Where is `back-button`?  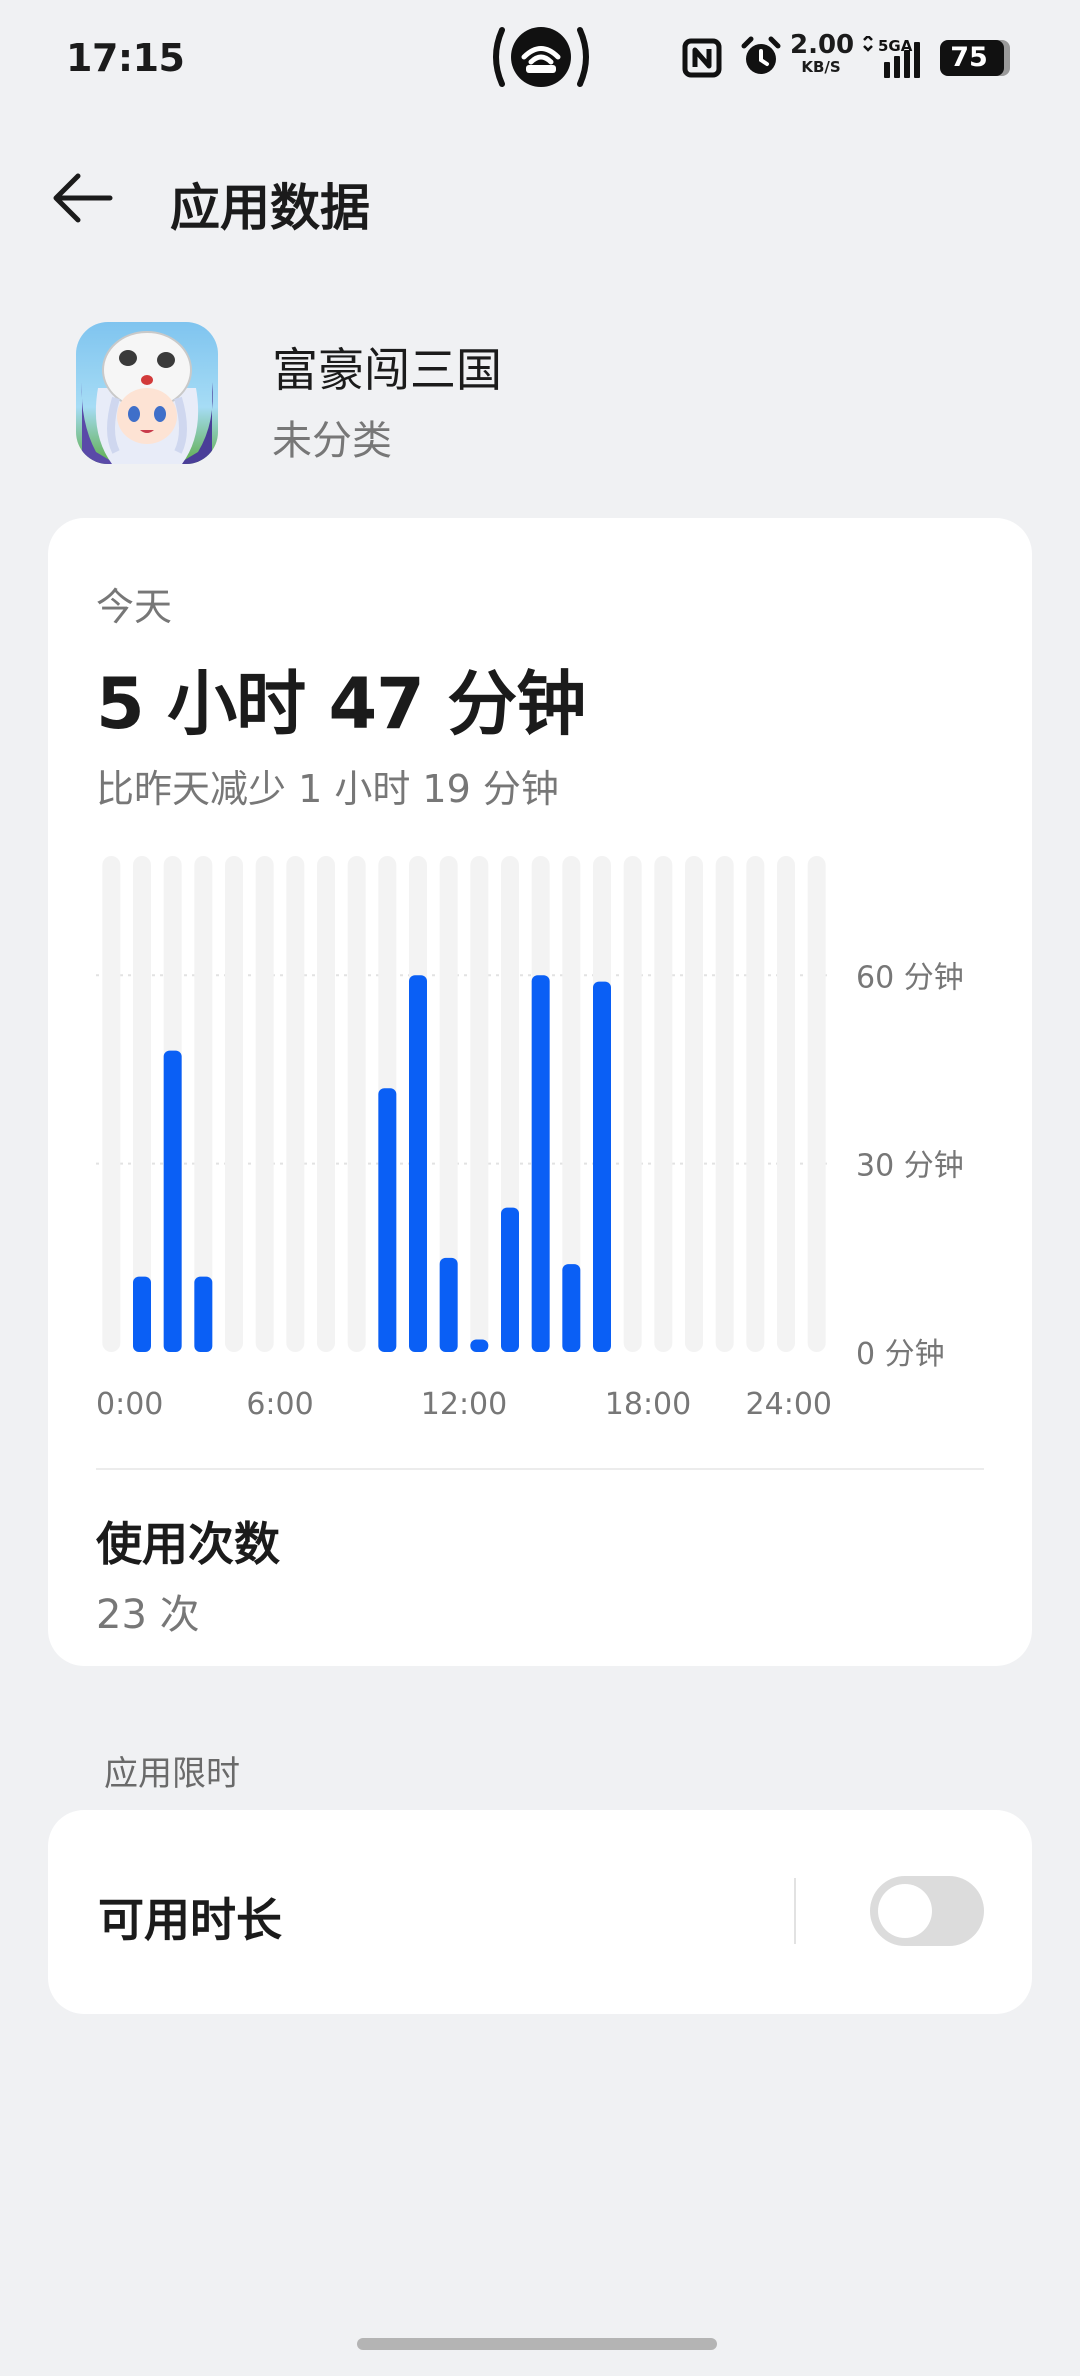
back-button is located at coordinates (84, 198).